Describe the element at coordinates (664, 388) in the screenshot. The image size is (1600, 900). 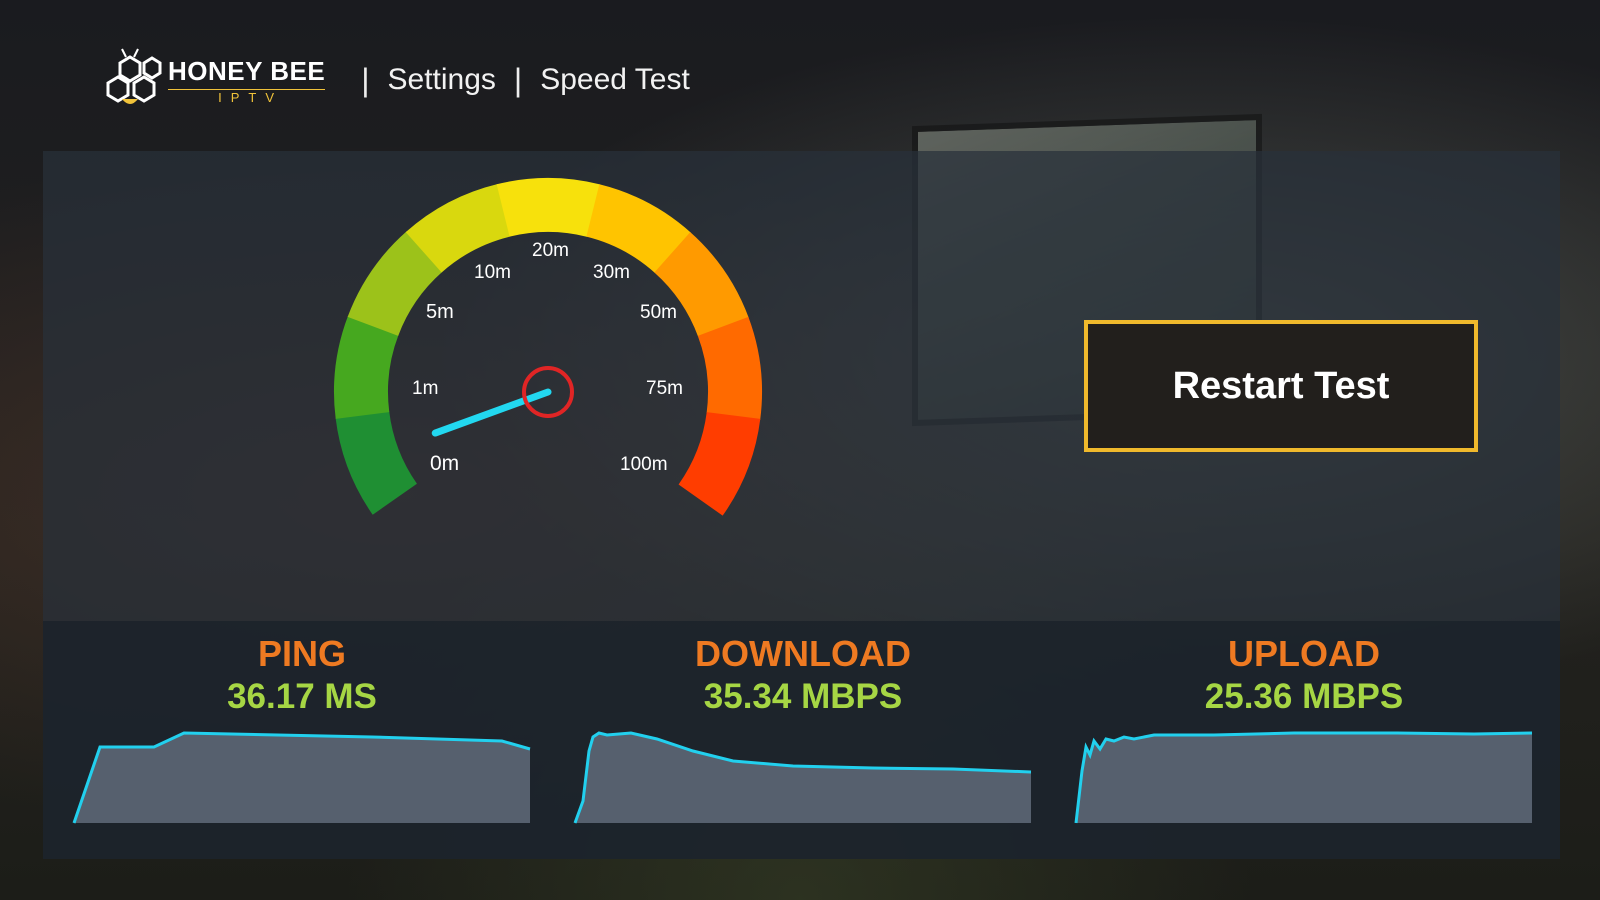
I see `gauge-tick-75m: 75m` at that location.